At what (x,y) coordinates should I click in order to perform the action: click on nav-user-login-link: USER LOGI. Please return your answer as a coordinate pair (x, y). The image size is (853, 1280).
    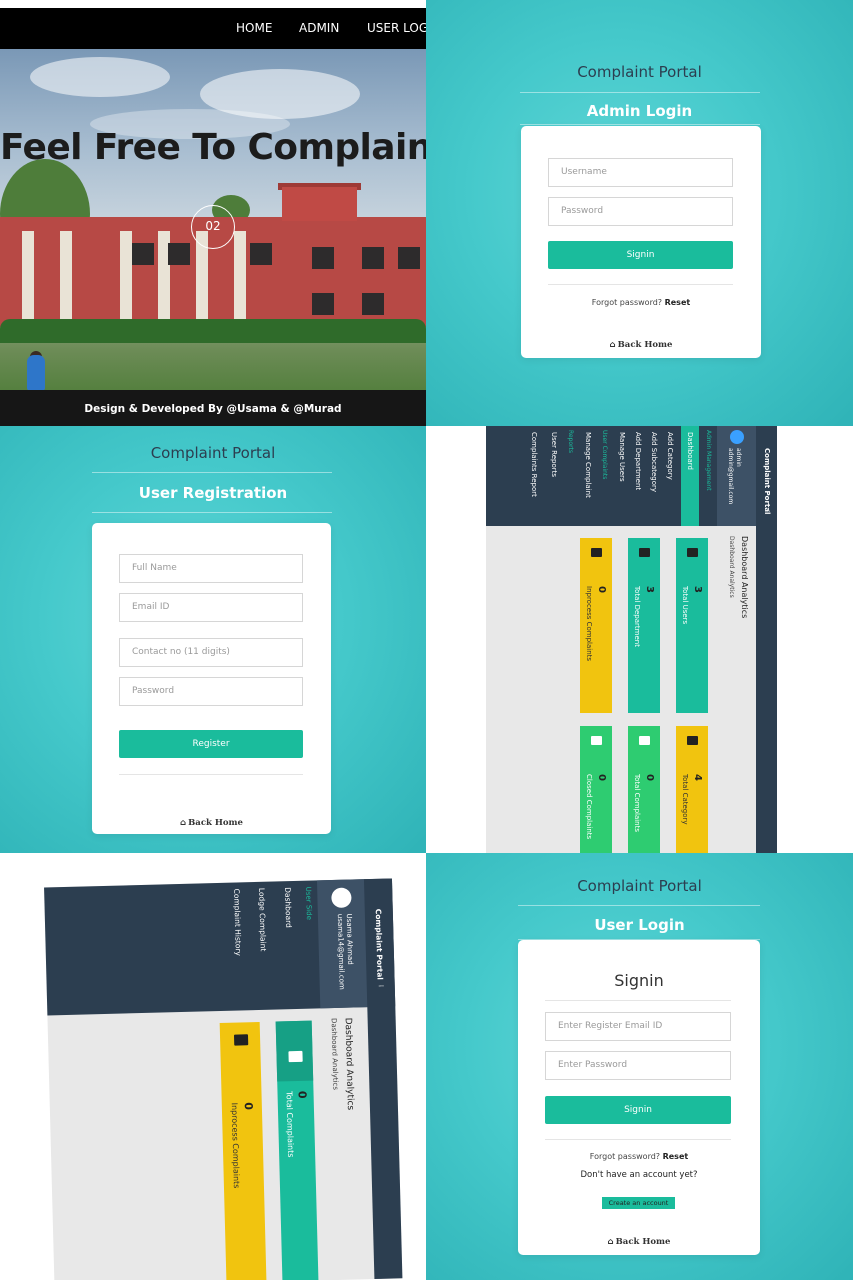
    Looking at the image, I should click on (396, 28).